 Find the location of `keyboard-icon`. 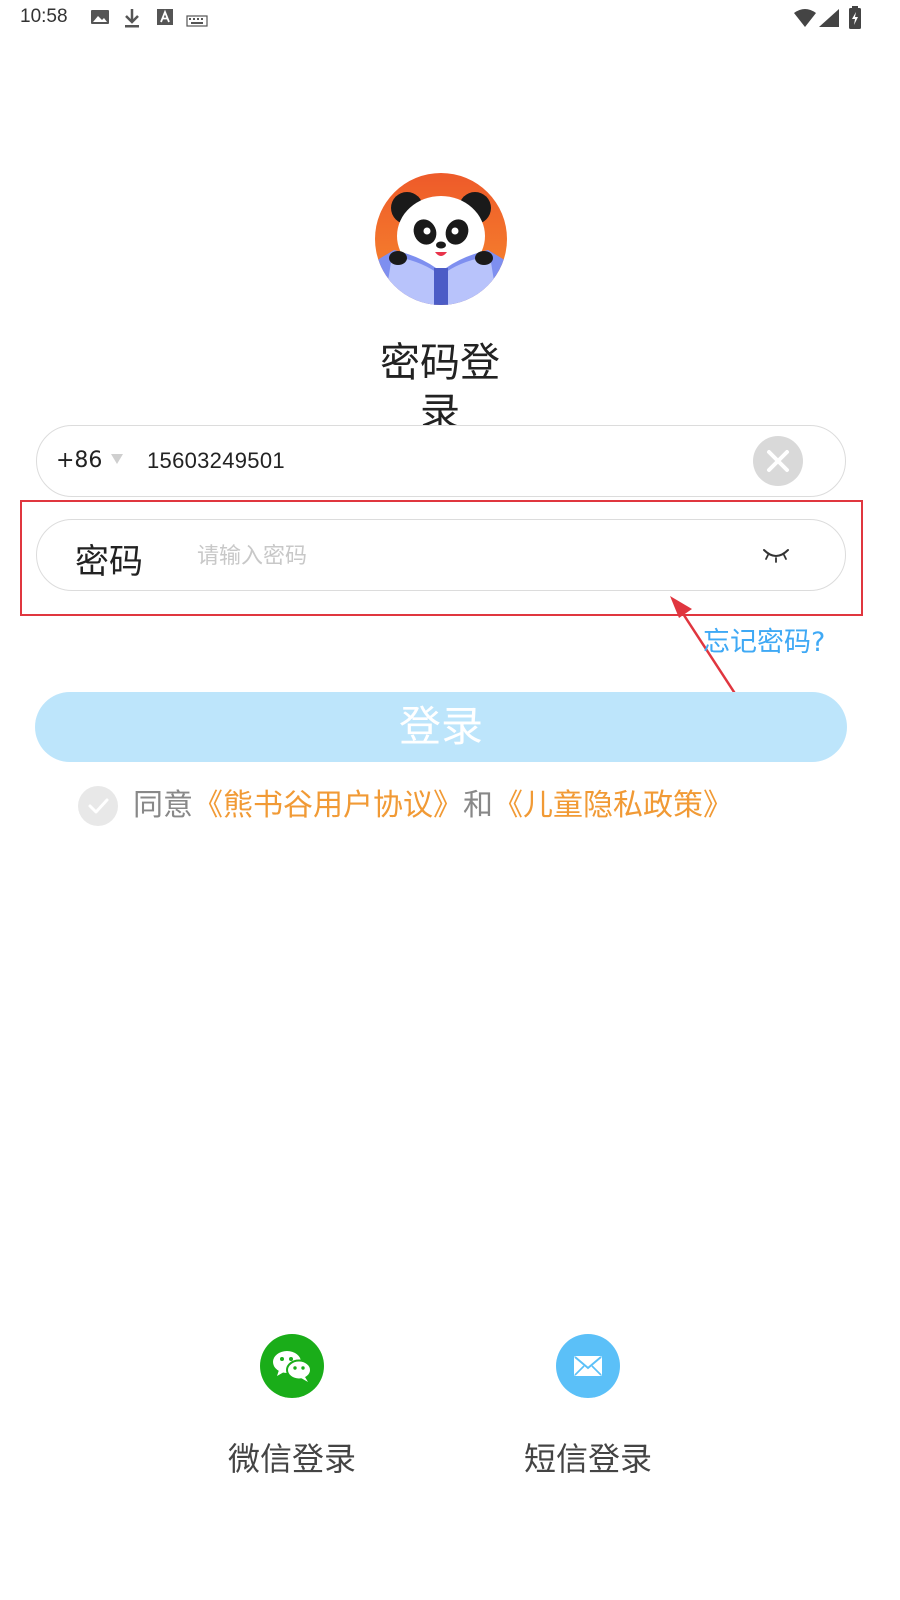

keyboard-icon is located at coordinates (197, 21).